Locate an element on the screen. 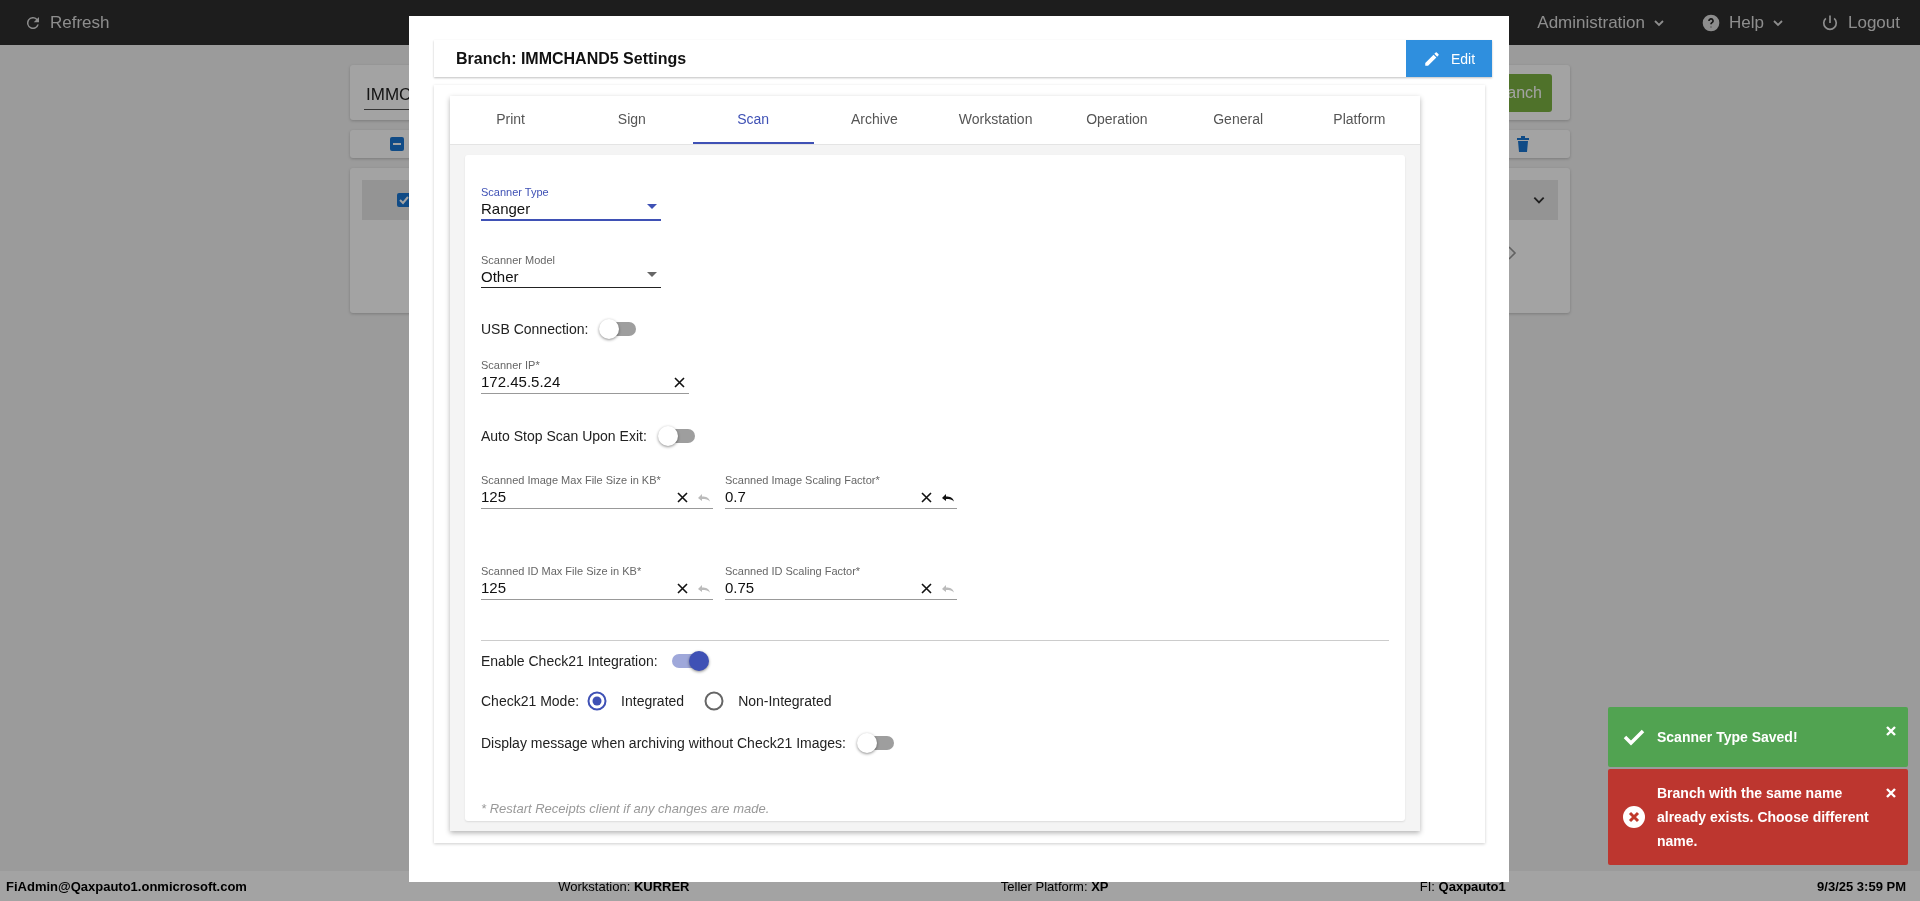 The image size is (1920, 901). radio-option: Non-Integrated is located at coordinates (768, 701).